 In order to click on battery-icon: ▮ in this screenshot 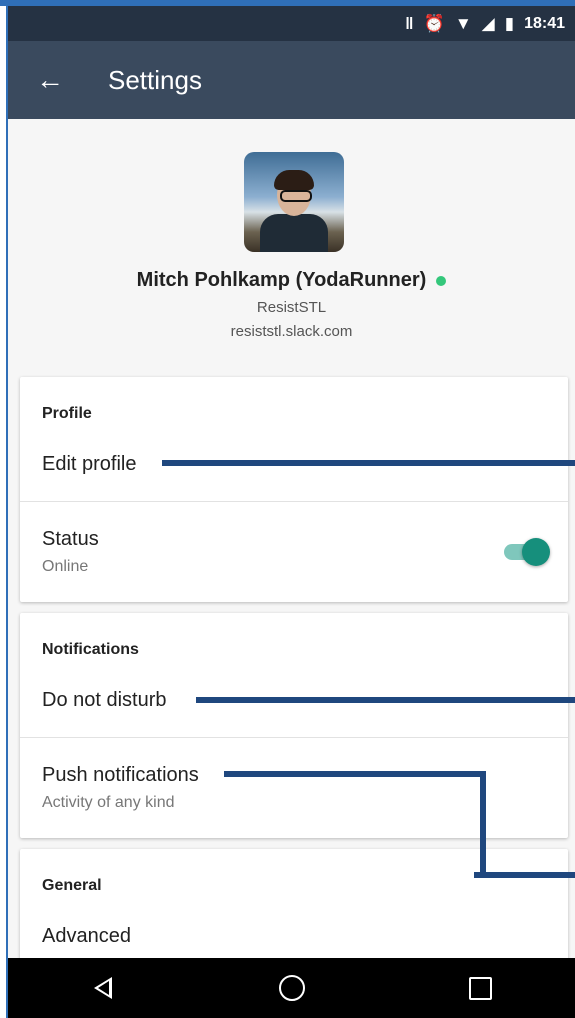, I will do `click(509, 23)`.